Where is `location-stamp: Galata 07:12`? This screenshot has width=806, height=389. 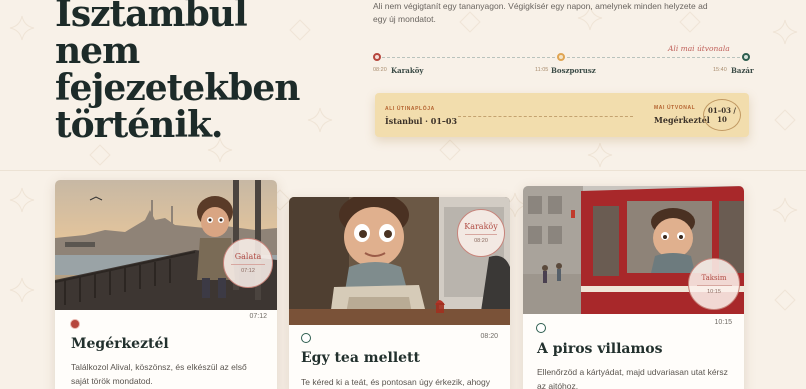
location-stamp: Galata 07:12 is located at coordinates (248, 263).